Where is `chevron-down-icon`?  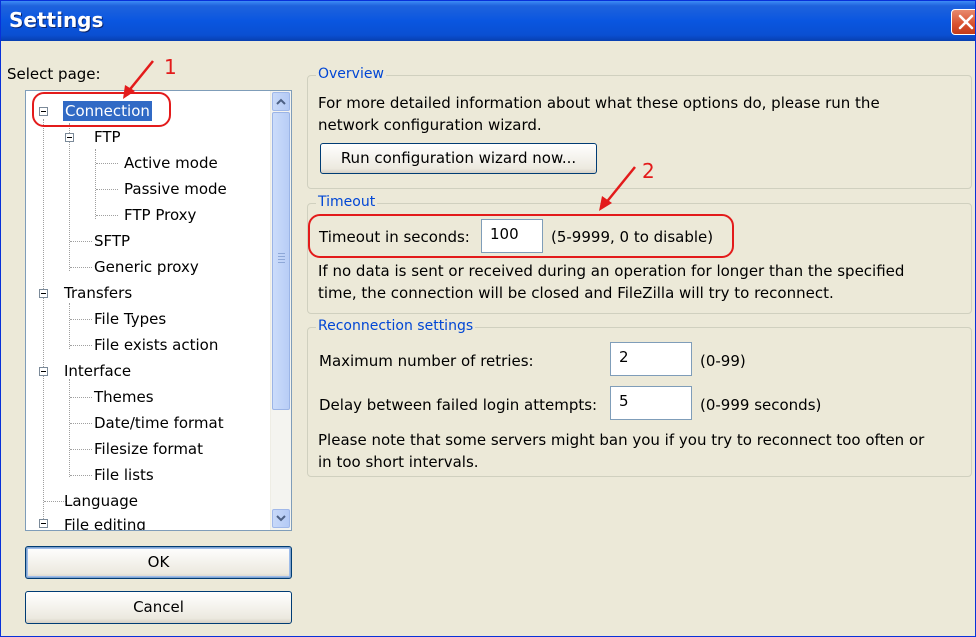
chevron-down-icon is located at coordinates (281, 518).